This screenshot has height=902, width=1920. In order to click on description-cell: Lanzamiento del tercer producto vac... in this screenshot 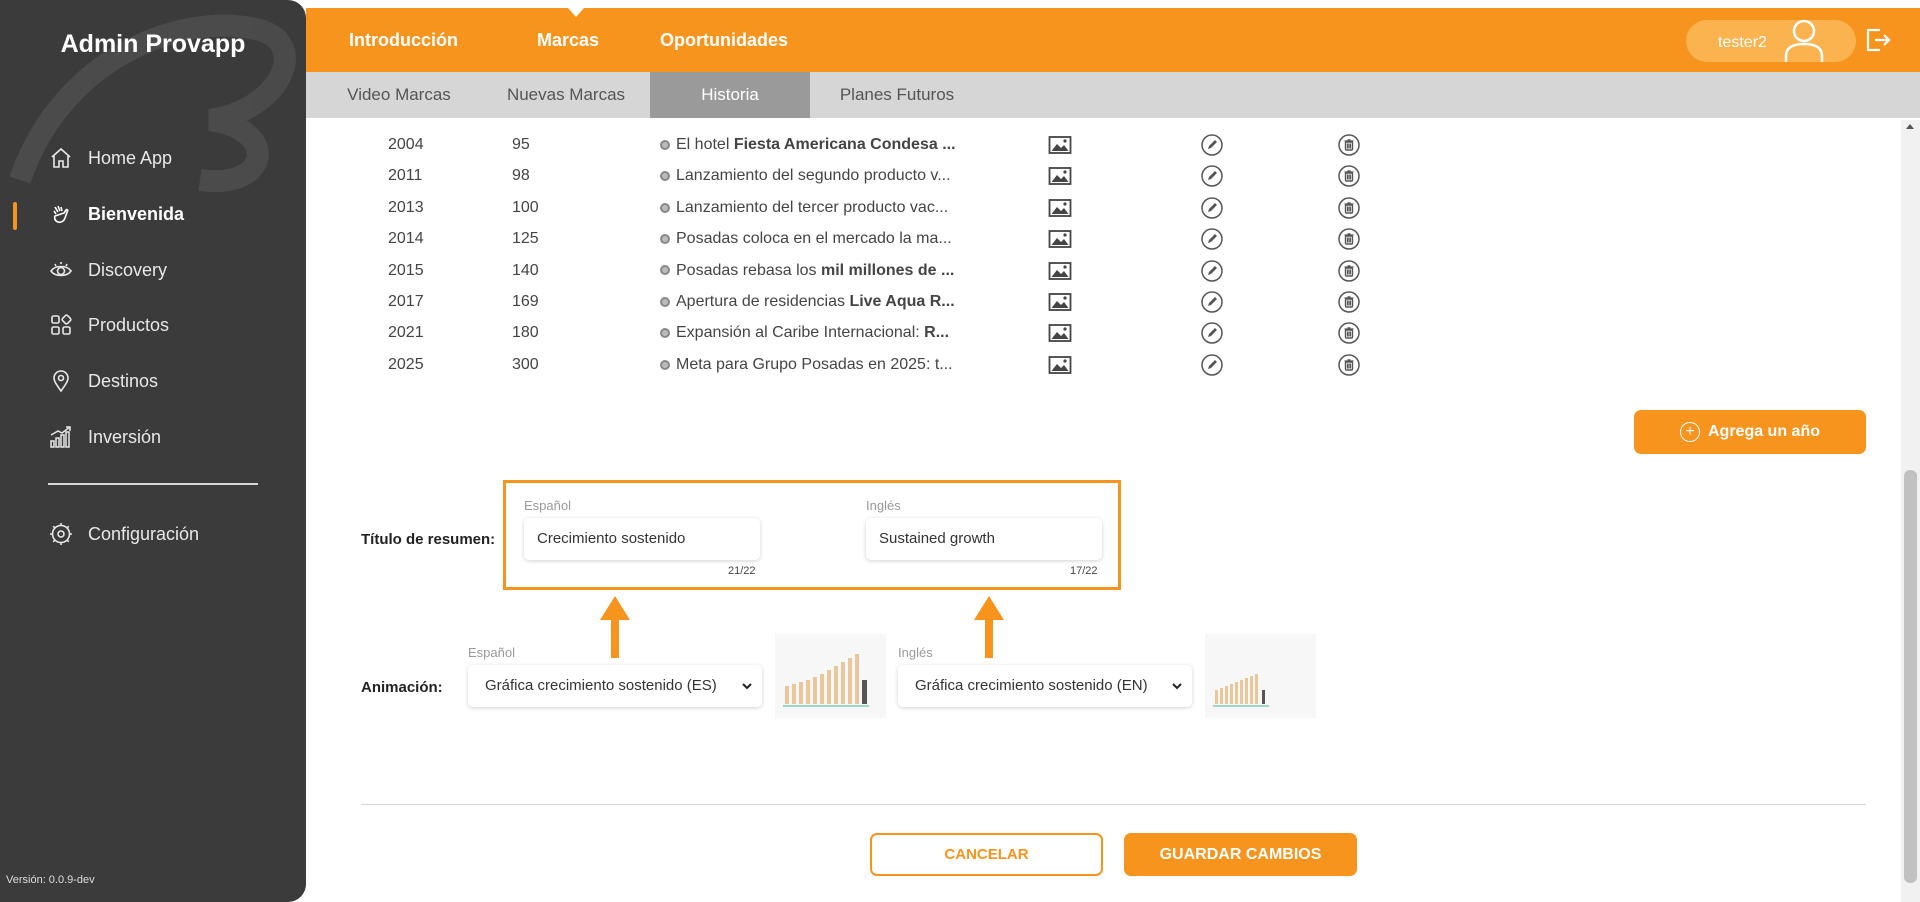, I will do `click(813, 207)`.